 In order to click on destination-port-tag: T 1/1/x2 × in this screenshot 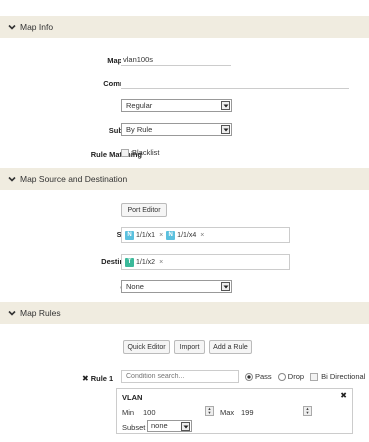, I will do `click(144, 262)`.